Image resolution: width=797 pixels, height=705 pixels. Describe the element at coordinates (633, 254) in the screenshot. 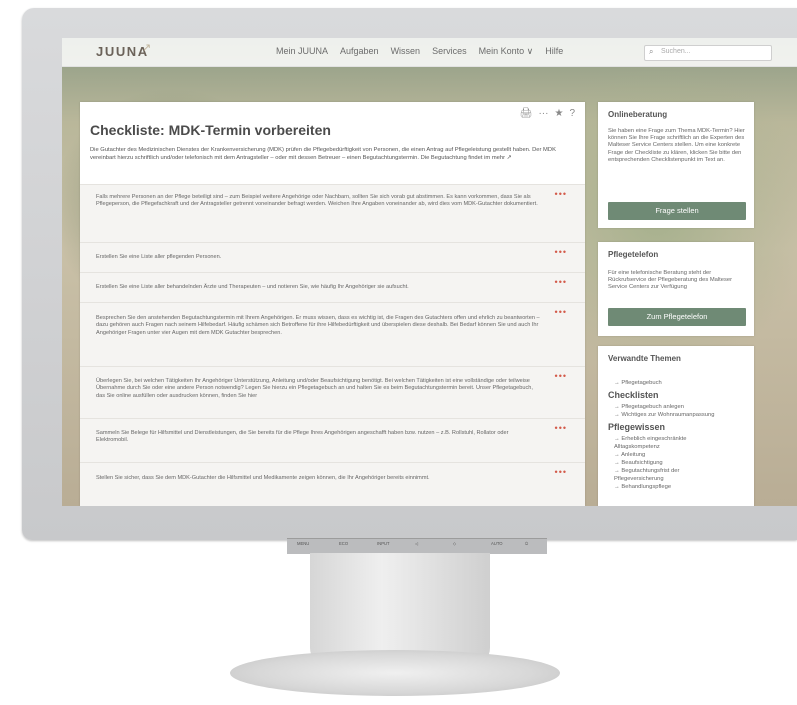

I see `care-phone-title: Pflegetelefon` at that location.